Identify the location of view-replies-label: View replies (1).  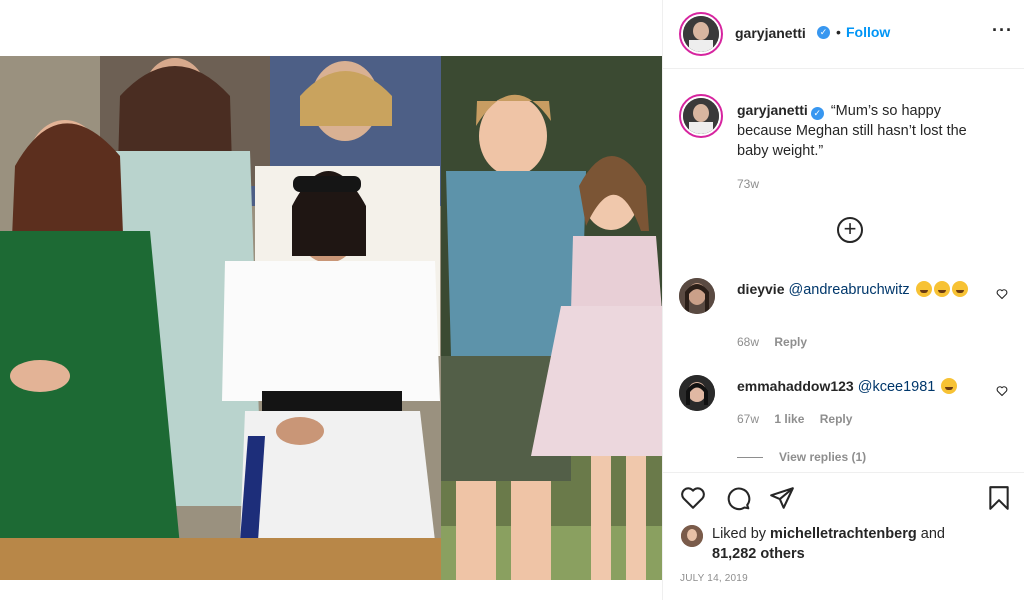
(823, 457).